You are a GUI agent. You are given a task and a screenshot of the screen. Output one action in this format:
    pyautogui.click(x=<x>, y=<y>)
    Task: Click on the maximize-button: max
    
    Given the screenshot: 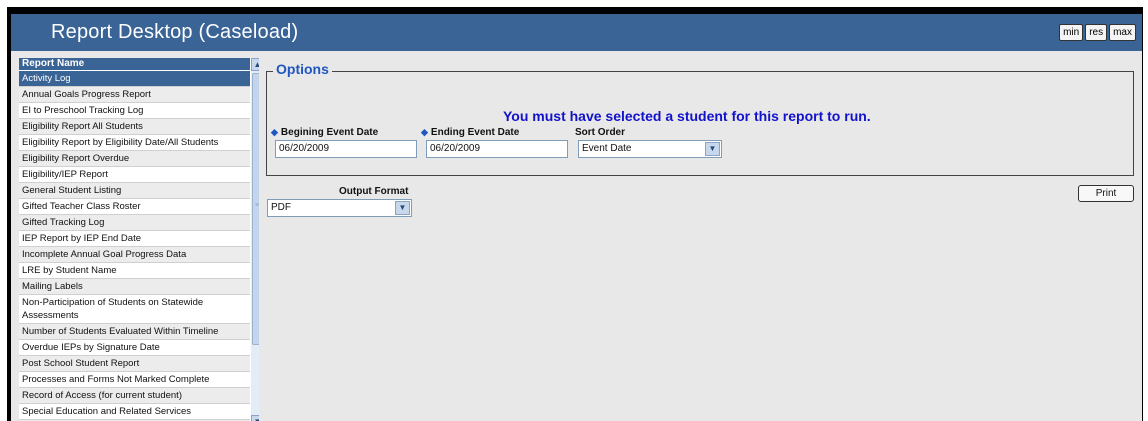 What is the action you would take?
    pyautogui.click(x=1122, y=32)
    